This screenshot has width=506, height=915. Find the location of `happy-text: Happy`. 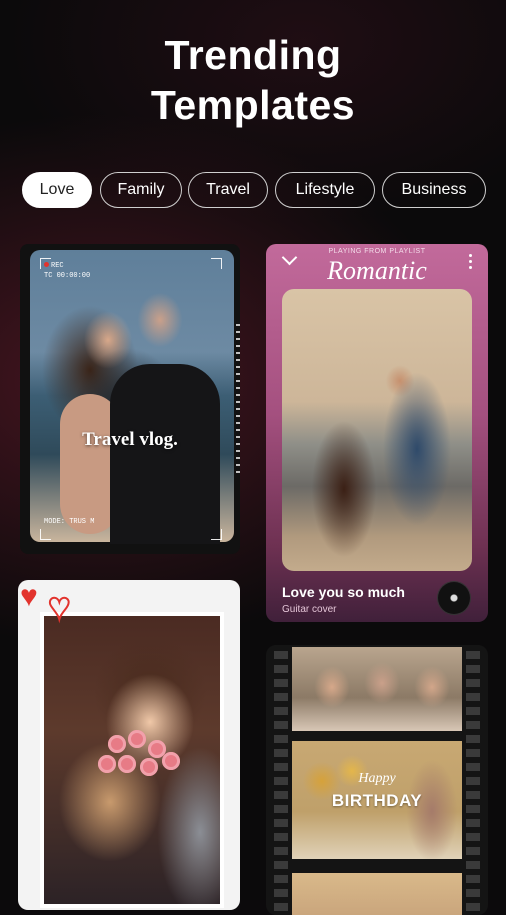

happy-text: Happy is located at coordinates (377, 778).